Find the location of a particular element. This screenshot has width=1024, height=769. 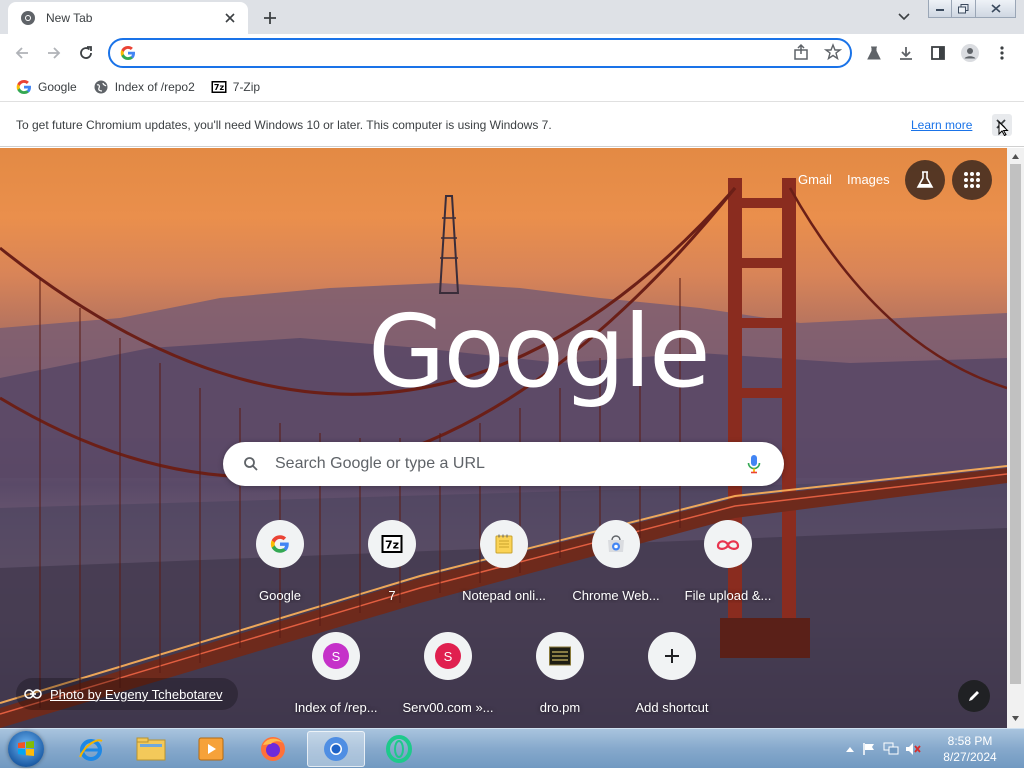

labs-button is located at coordinates (925, 180).